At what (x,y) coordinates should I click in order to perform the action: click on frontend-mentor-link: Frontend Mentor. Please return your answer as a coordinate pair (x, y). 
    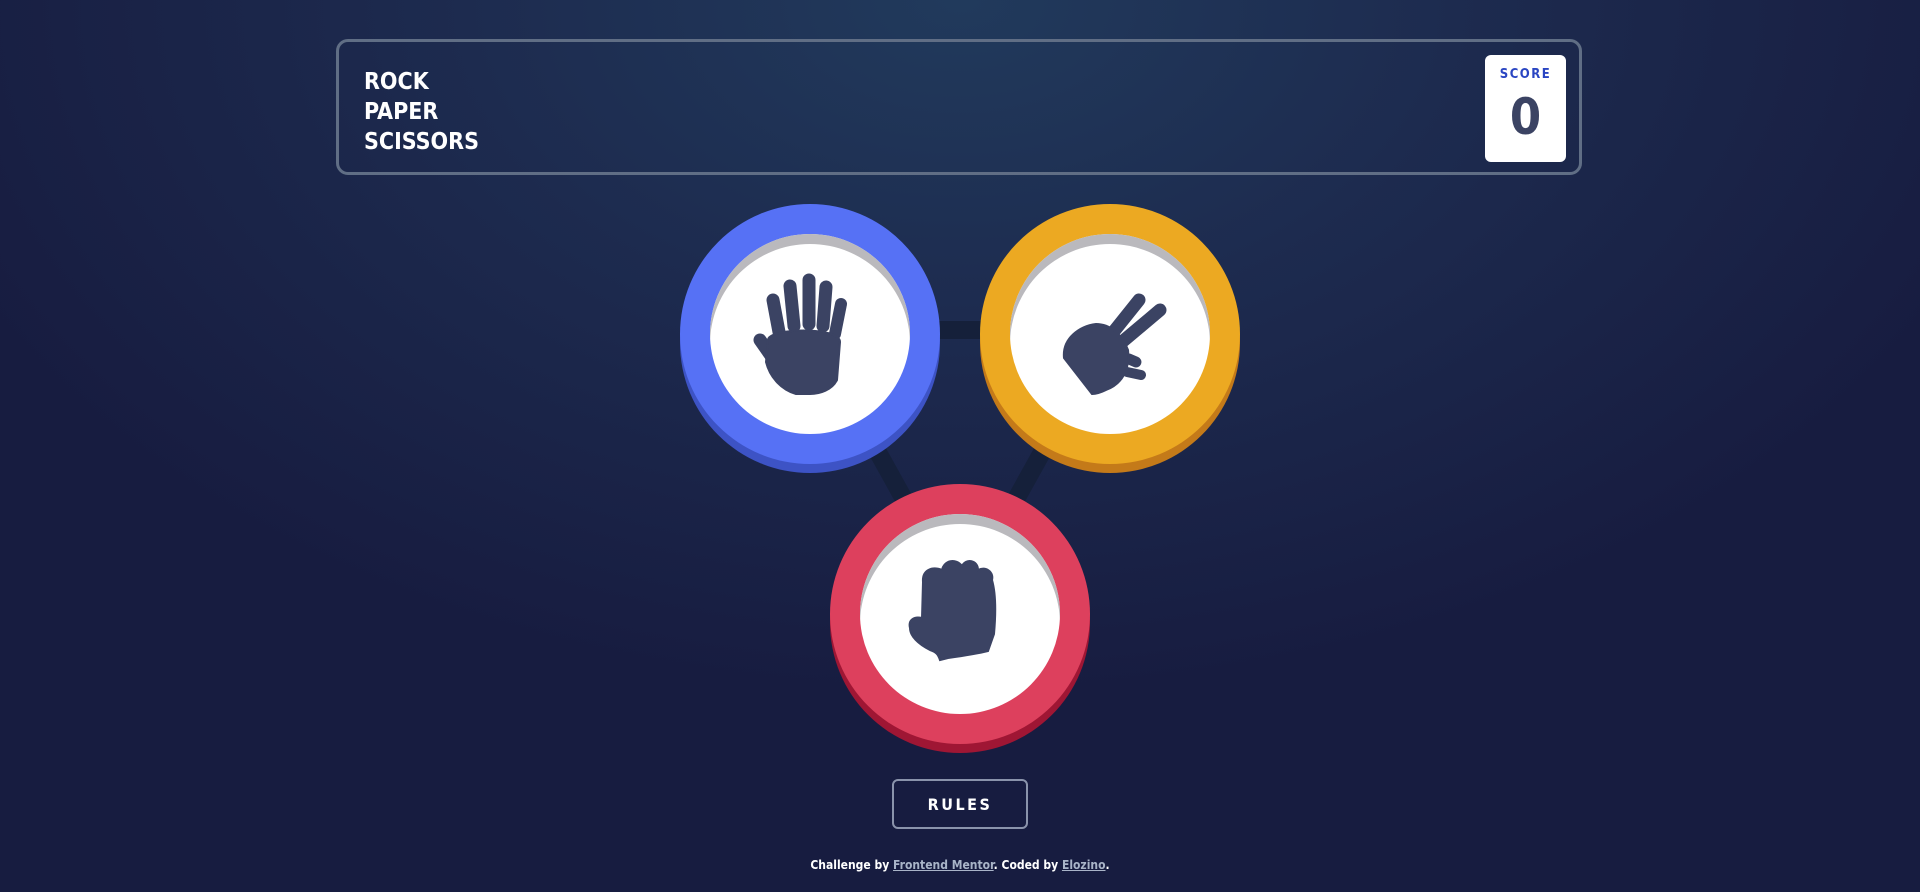
    Looking at the image, I should click on (943, 865).